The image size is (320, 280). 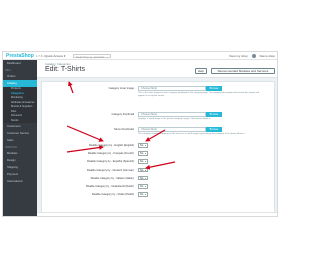 I want to click on top-right-actions: View my shop Demo shop, so click(x=252, y=56).